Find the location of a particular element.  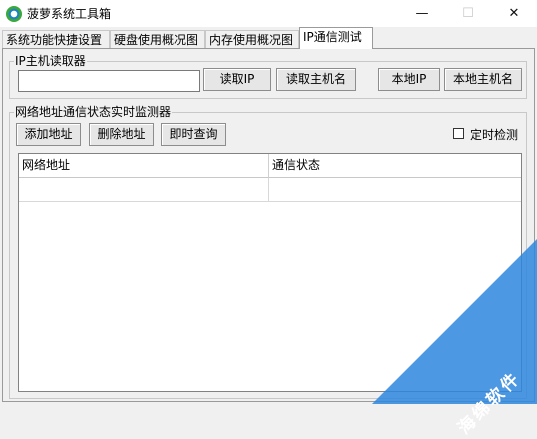

tab-disk-usage: 硬盘使用概况图 is located at coordinates (157, 39).